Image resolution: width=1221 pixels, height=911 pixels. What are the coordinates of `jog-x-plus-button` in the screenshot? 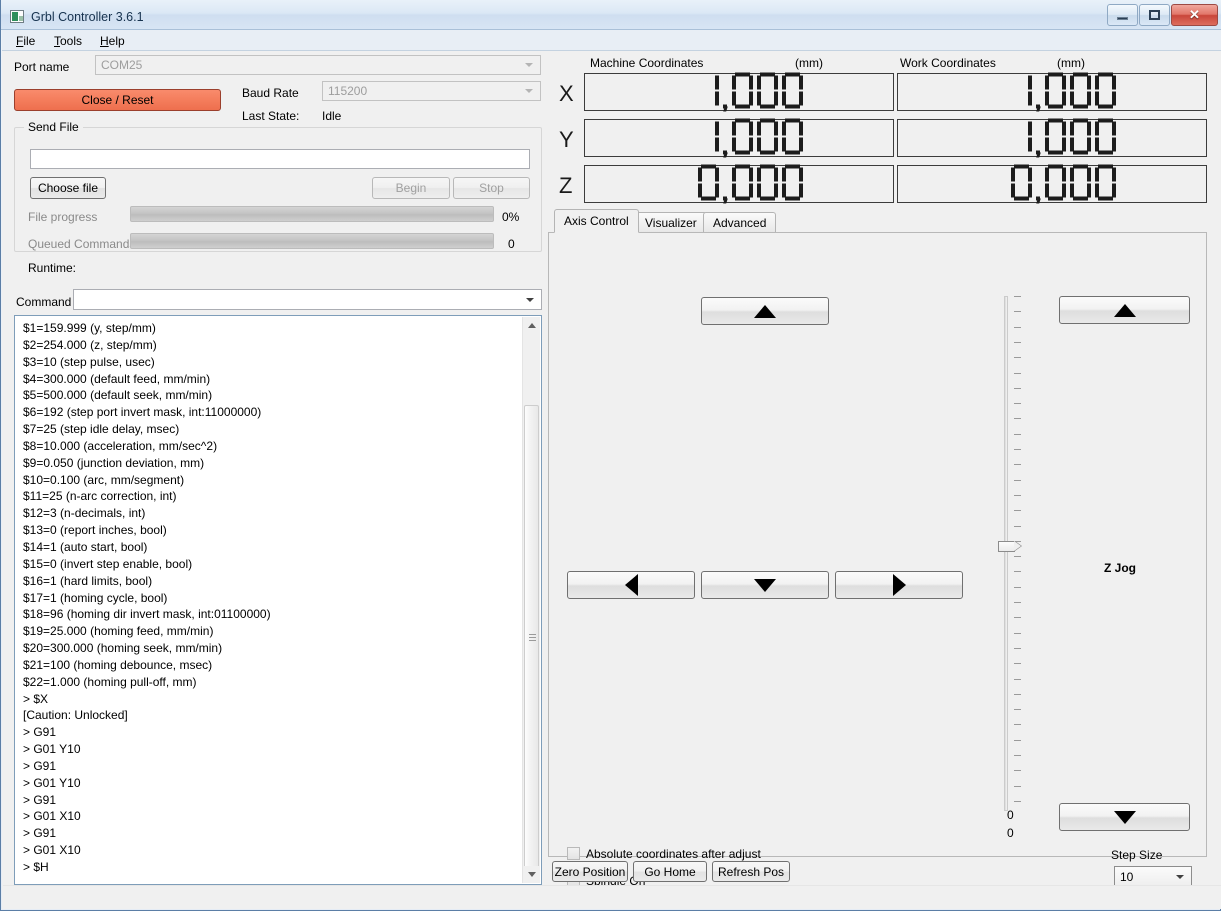 It's located at (899, 585).